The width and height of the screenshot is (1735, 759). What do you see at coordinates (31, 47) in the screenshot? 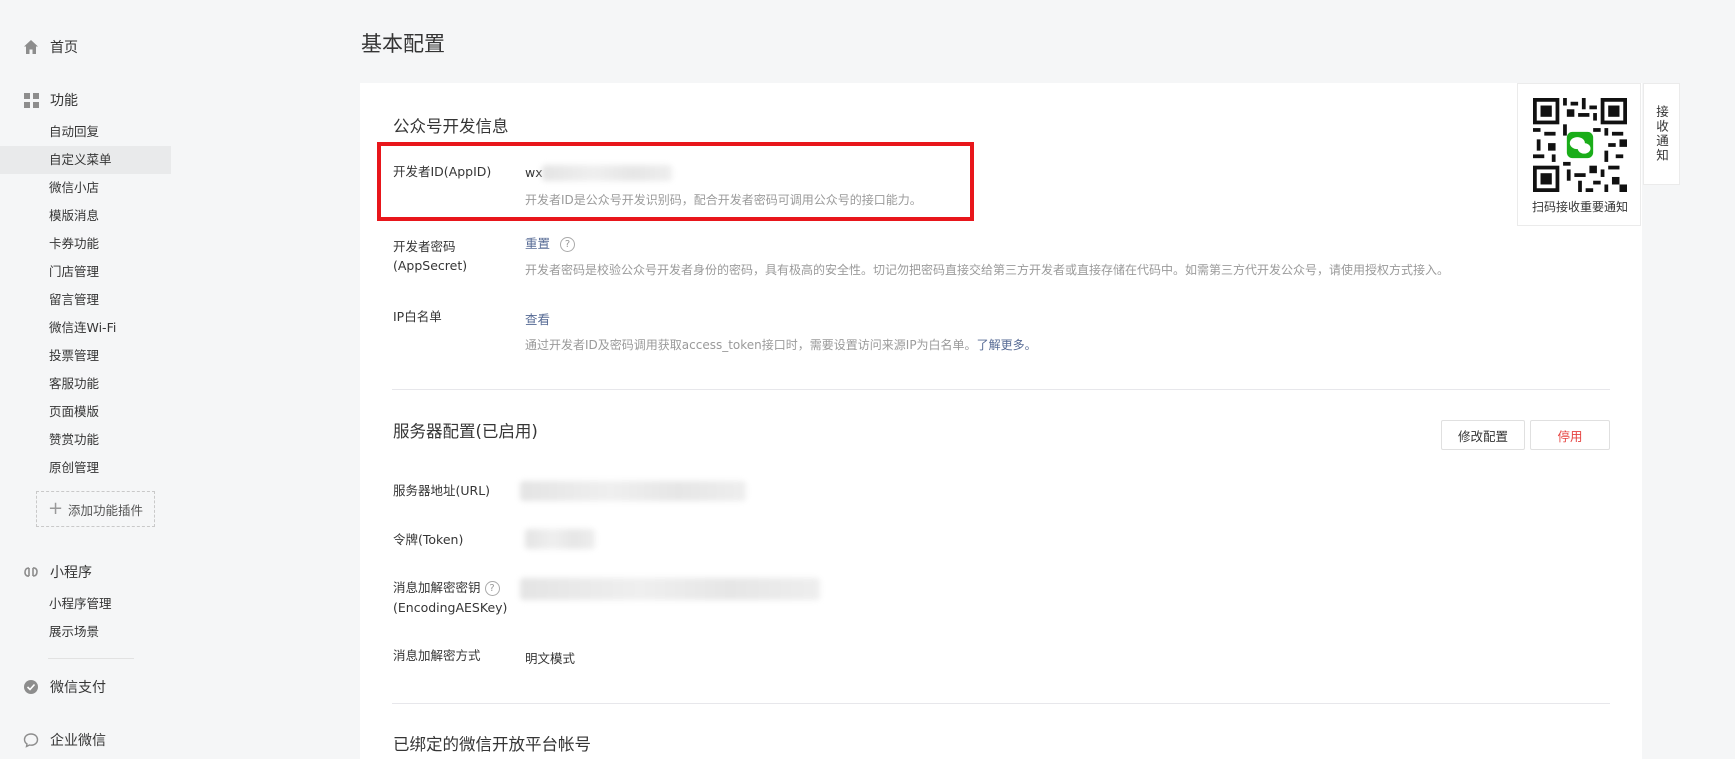
I see `home-icon` at bounding box center [31, 47].